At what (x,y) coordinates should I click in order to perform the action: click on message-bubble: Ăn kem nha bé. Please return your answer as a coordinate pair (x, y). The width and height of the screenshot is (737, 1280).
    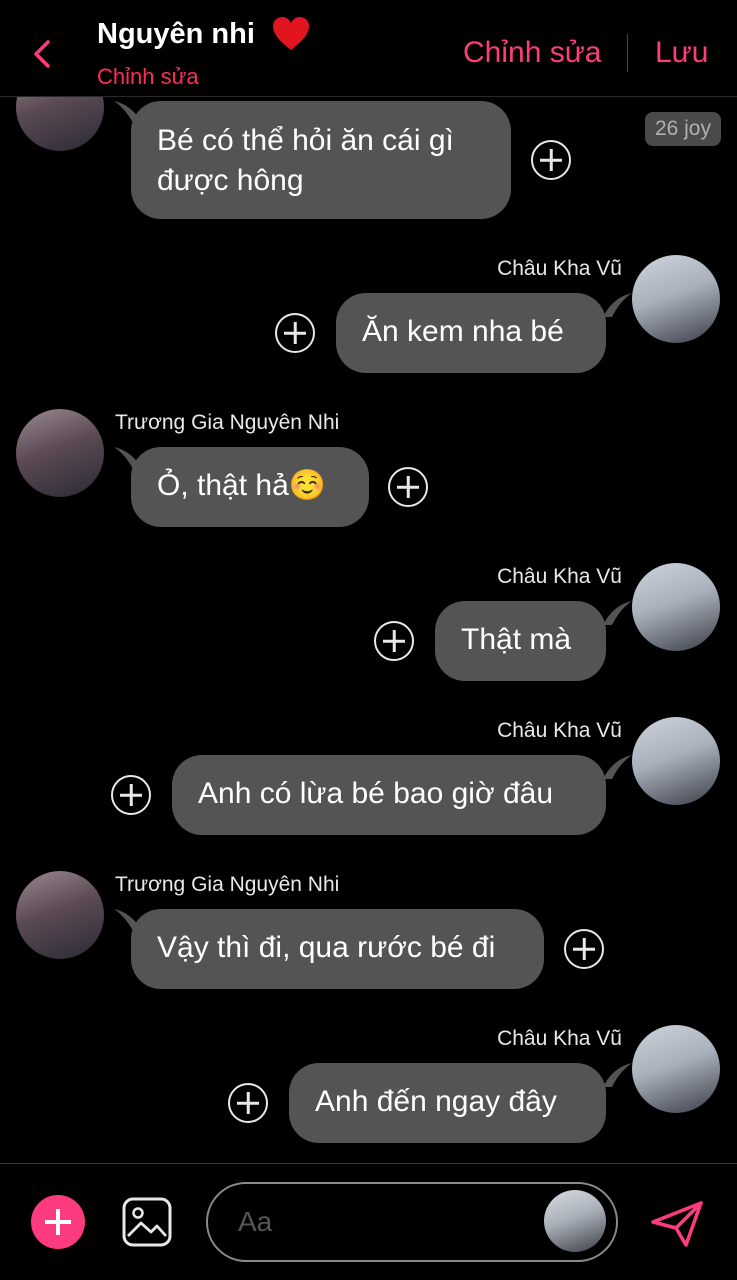
    Looking at the image, I should click on (471, 333).